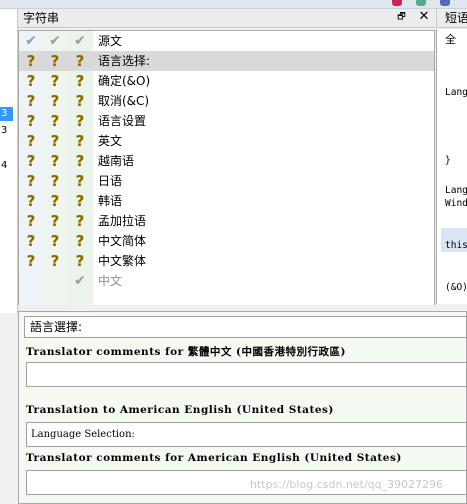  Describe the element at coordinates (110, 281) in the screenshot. I see `source-text: 中文` at that location.